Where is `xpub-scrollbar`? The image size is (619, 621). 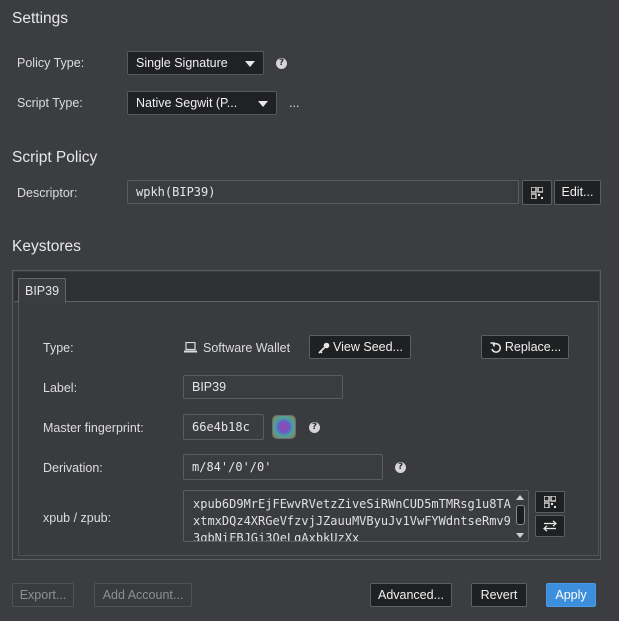 xpub-scrollbar is located at coordinates (520, 516).